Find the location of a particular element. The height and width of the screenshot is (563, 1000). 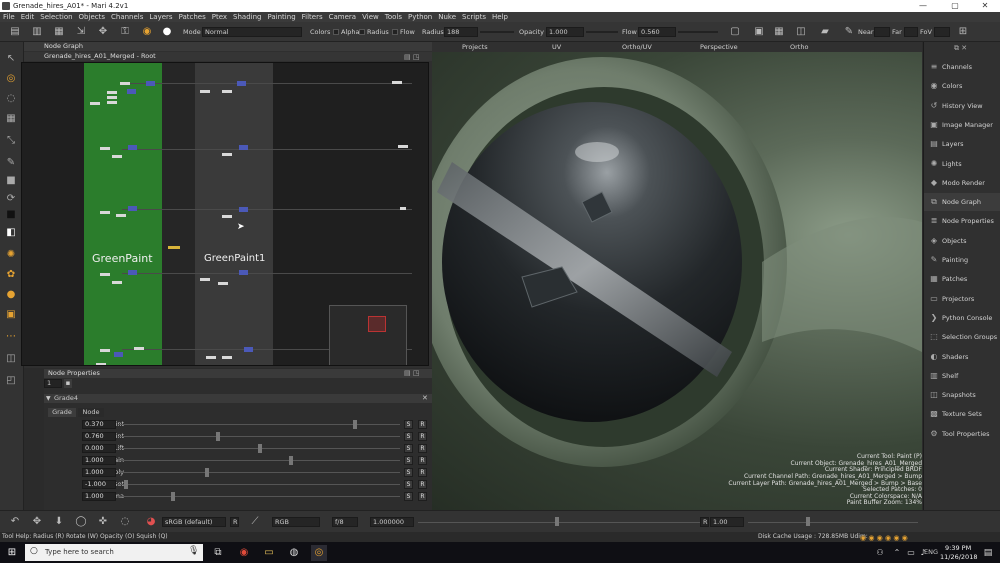

curve-icon: ⟋ is located at coordinates (255, 522).